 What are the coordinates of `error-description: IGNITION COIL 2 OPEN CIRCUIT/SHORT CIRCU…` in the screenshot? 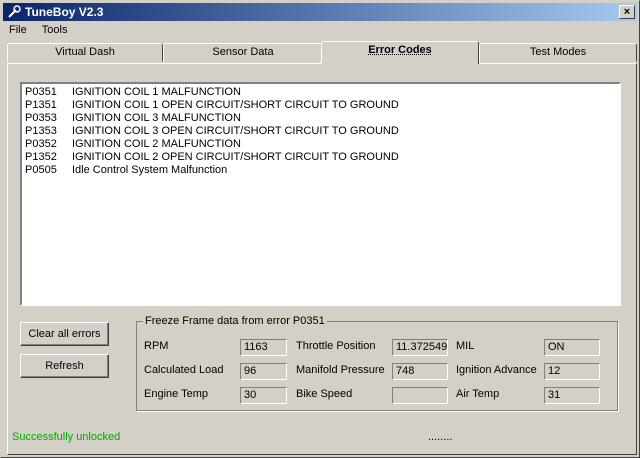 It's located at (235, 157).